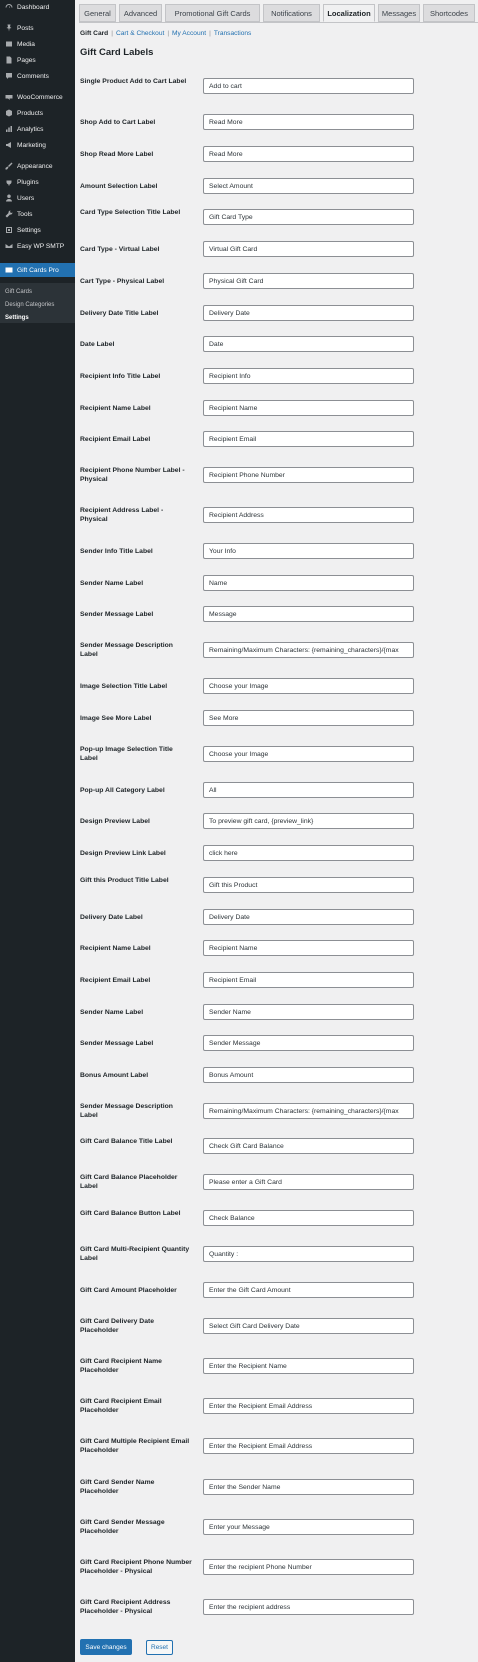 The width and height of the screenshot is (478, 1662). Describe the element at coordinates (18, 292) in the screenshot. I see `submenu-item-gift-cards: Gift Cards` at that location.